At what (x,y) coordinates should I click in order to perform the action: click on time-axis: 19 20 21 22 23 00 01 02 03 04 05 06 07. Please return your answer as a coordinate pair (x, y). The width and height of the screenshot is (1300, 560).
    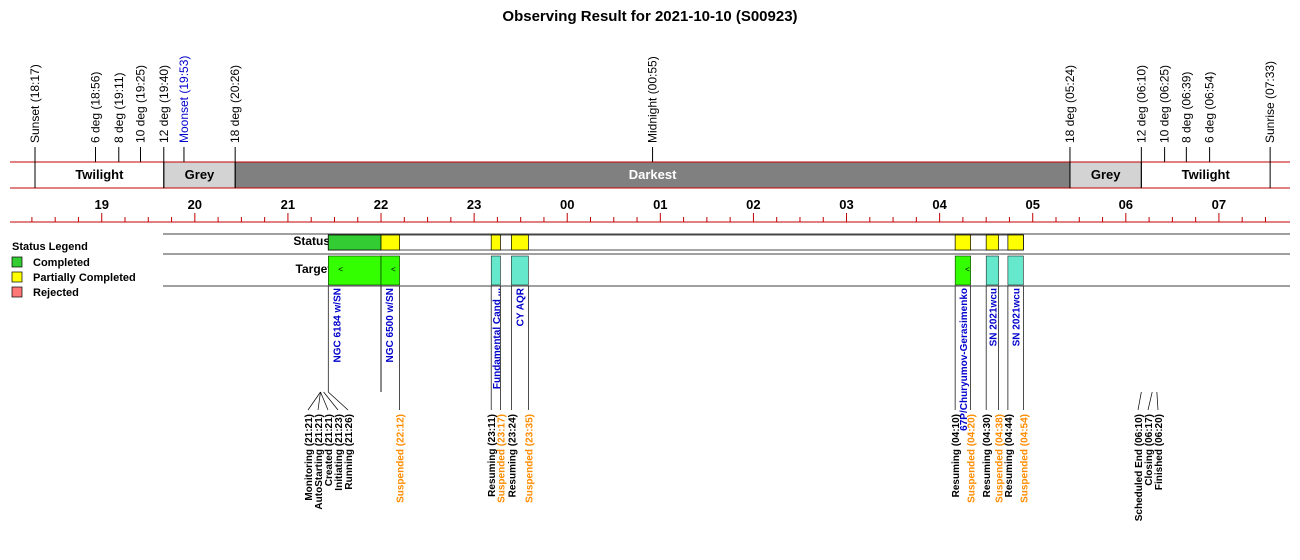
    Looking at the image, I should click on (650, 210).